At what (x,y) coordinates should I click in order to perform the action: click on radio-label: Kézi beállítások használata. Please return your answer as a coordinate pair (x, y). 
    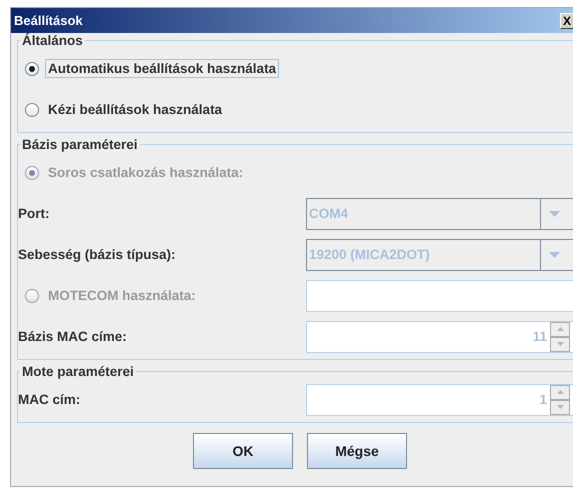
    Looking at the image, I should click on (135, 109).